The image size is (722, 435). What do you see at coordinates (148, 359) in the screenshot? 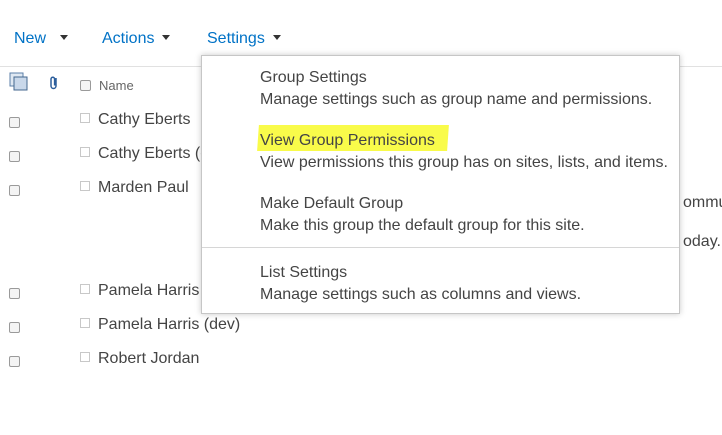
I see `row-name: Robert Jordan` at bounding box center [148, 359].